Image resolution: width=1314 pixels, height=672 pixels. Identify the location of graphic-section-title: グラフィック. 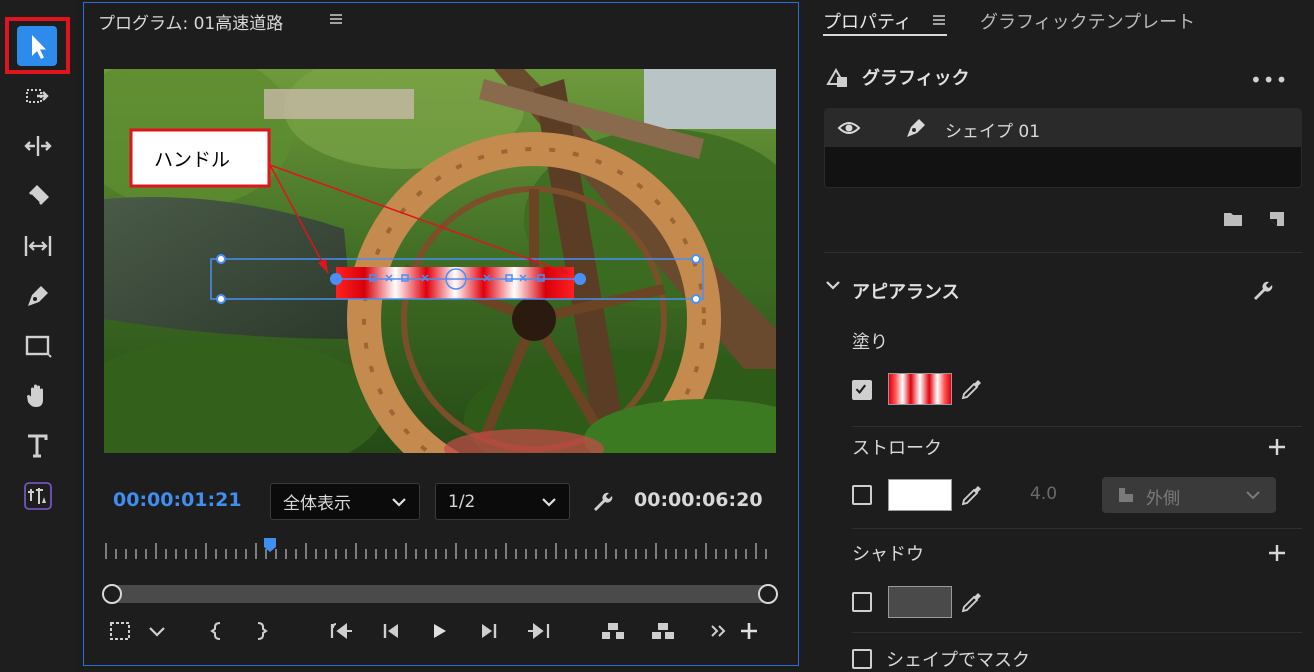
(916, 78).